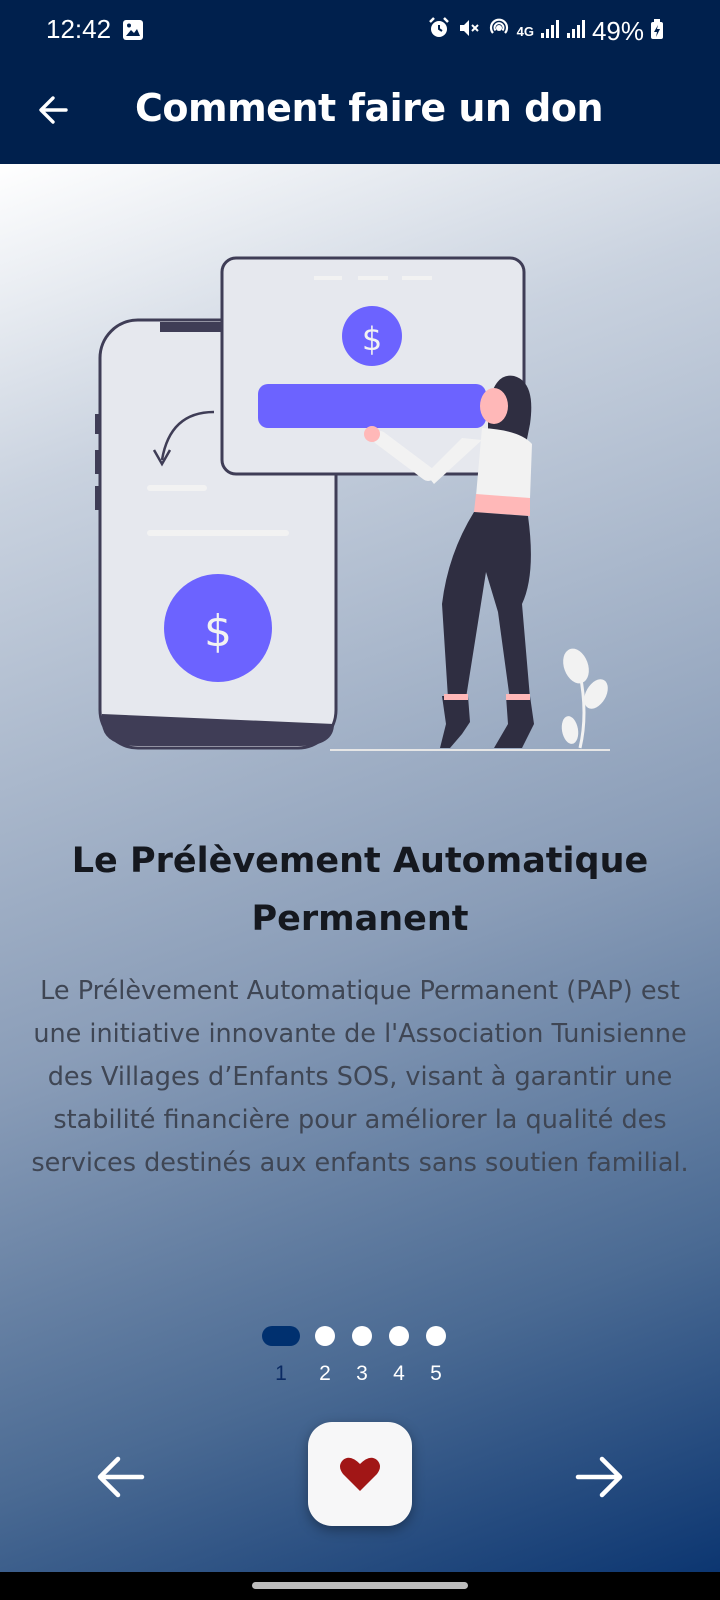 The width and height of the screenshot is (720, 1600). I want to click on hotspot-icon, so click(499, 31).